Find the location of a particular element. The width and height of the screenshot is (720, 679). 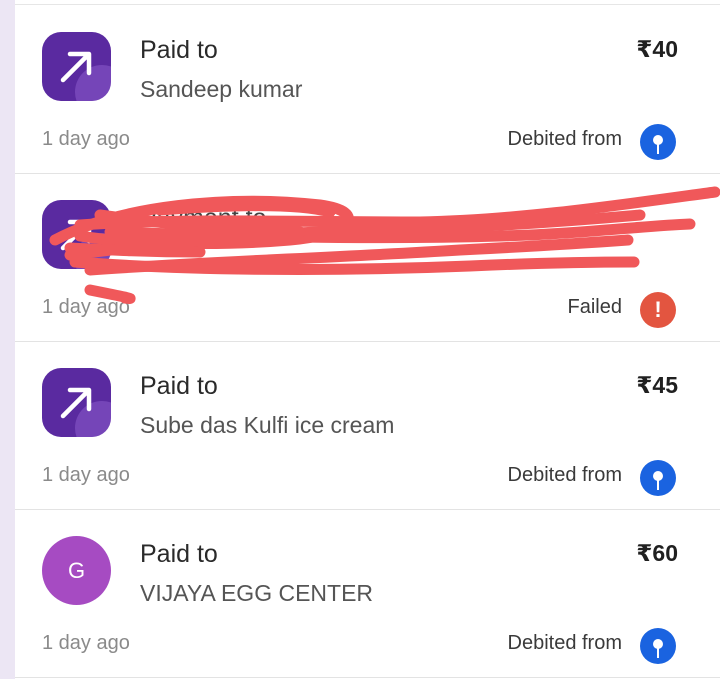

payee-name: Sube das Kulfi ice cream is located at coordinates (267, 425).